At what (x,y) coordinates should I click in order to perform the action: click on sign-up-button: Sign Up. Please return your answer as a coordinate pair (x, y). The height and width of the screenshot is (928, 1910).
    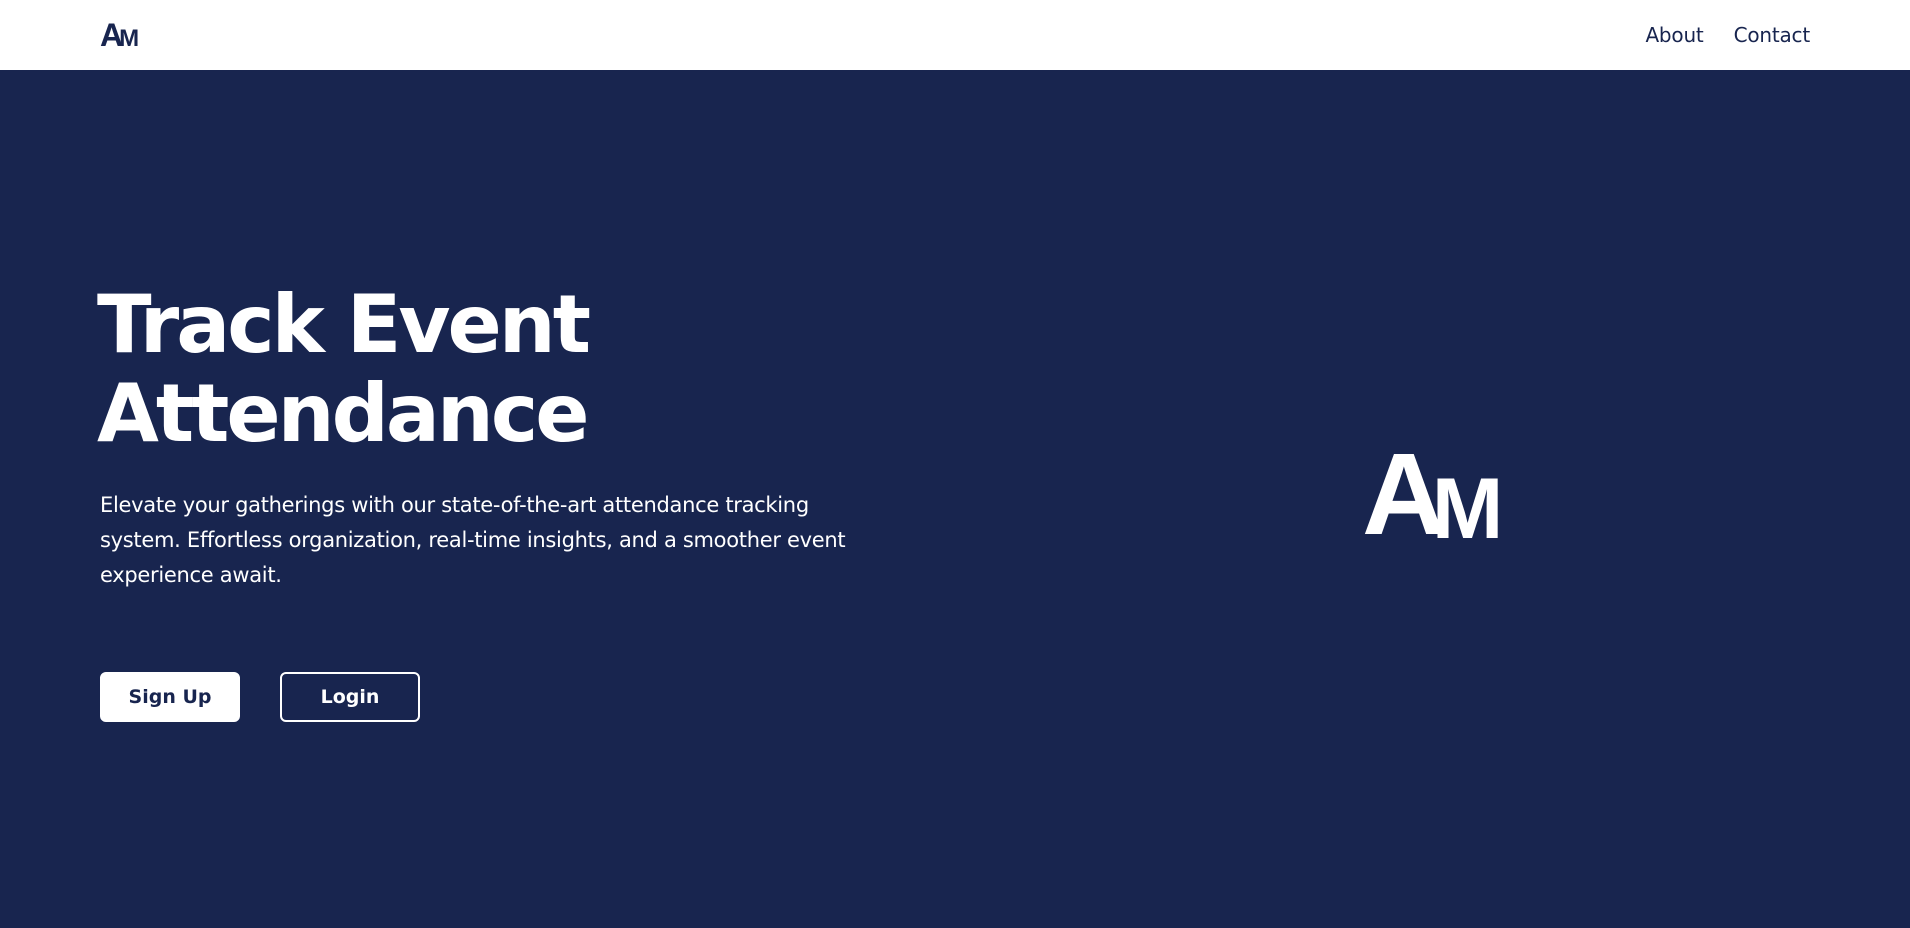
    Looking at the image, I should click on (170, 697).